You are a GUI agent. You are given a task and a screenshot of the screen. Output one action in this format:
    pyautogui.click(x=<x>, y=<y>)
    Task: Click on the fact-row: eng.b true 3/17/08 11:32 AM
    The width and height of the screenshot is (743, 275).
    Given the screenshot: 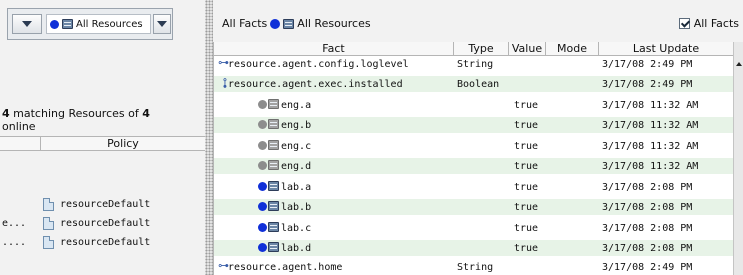 What is the action you would take?
    pyautogui.click(x=474, y=125)
    